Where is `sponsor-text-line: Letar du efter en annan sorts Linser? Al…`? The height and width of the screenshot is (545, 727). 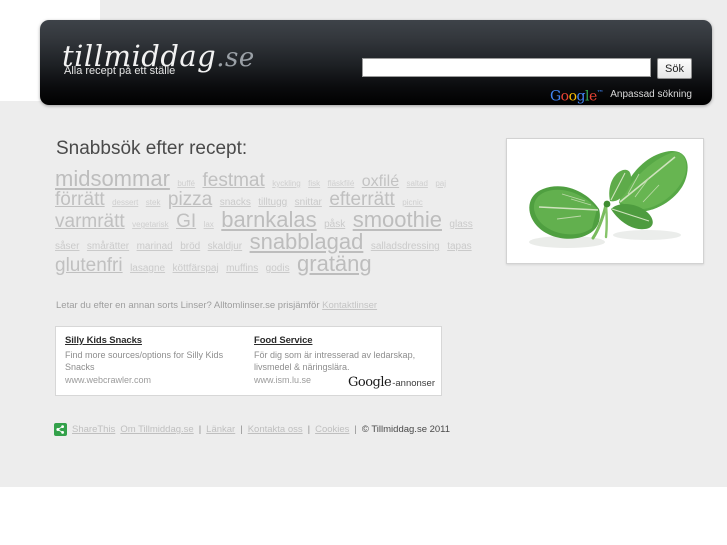
sponsor-text-line: Letar du efter en annan sorts Linser? Al… is located at coordinates (216, 305).